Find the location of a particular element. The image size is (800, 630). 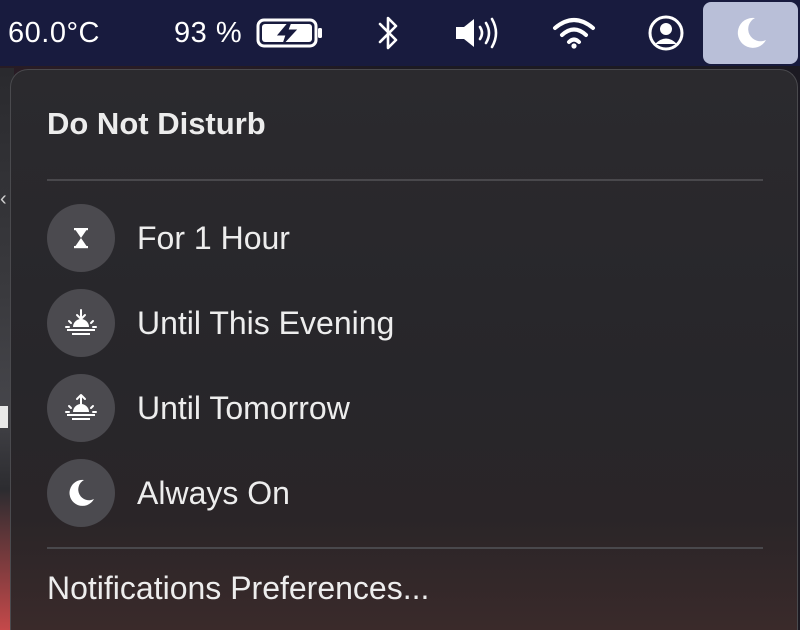

sunrise-icon is located at coordinates (81, 408).